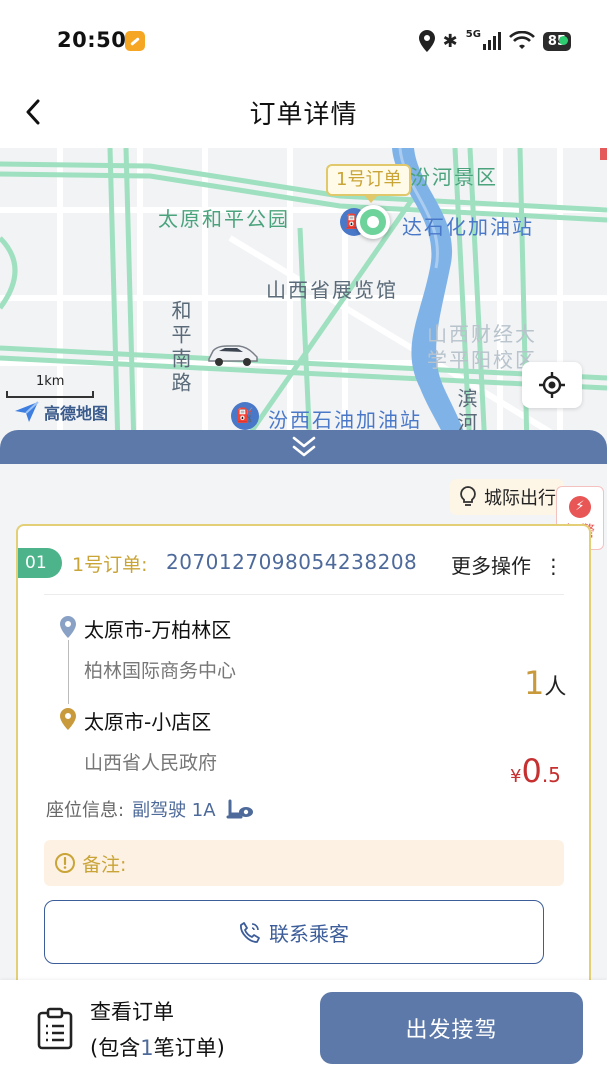 Image resolution: width=607 pixels, height=1080 pixels. What do you see at coordinates (373, 222) in the screenshot?
I see `pickup-marker-icon` at bounding box center [373, 222].